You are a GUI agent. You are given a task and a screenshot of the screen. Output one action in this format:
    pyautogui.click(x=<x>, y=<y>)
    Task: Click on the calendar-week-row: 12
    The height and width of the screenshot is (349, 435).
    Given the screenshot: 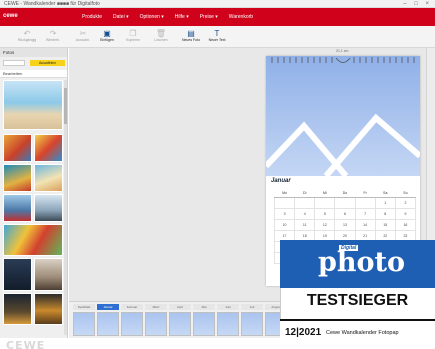 What is the action you would take?
    pyautogui.click(x=345, y=202)
    